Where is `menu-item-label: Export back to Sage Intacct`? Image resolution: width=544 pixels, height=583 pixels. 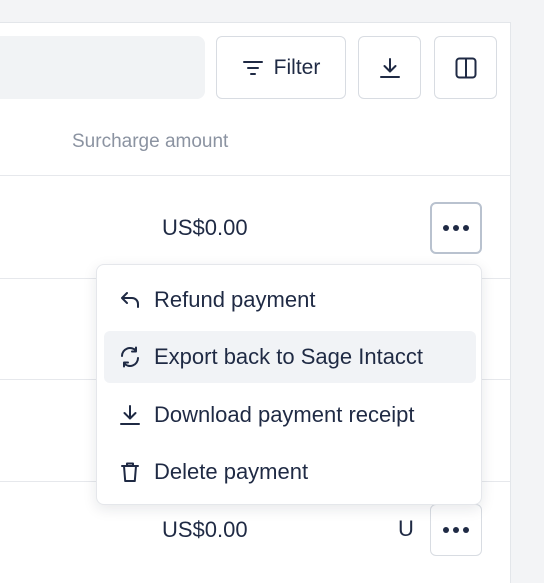
menu-item-label: Export back to Sage Intacct is located at coordinates (289, 356).